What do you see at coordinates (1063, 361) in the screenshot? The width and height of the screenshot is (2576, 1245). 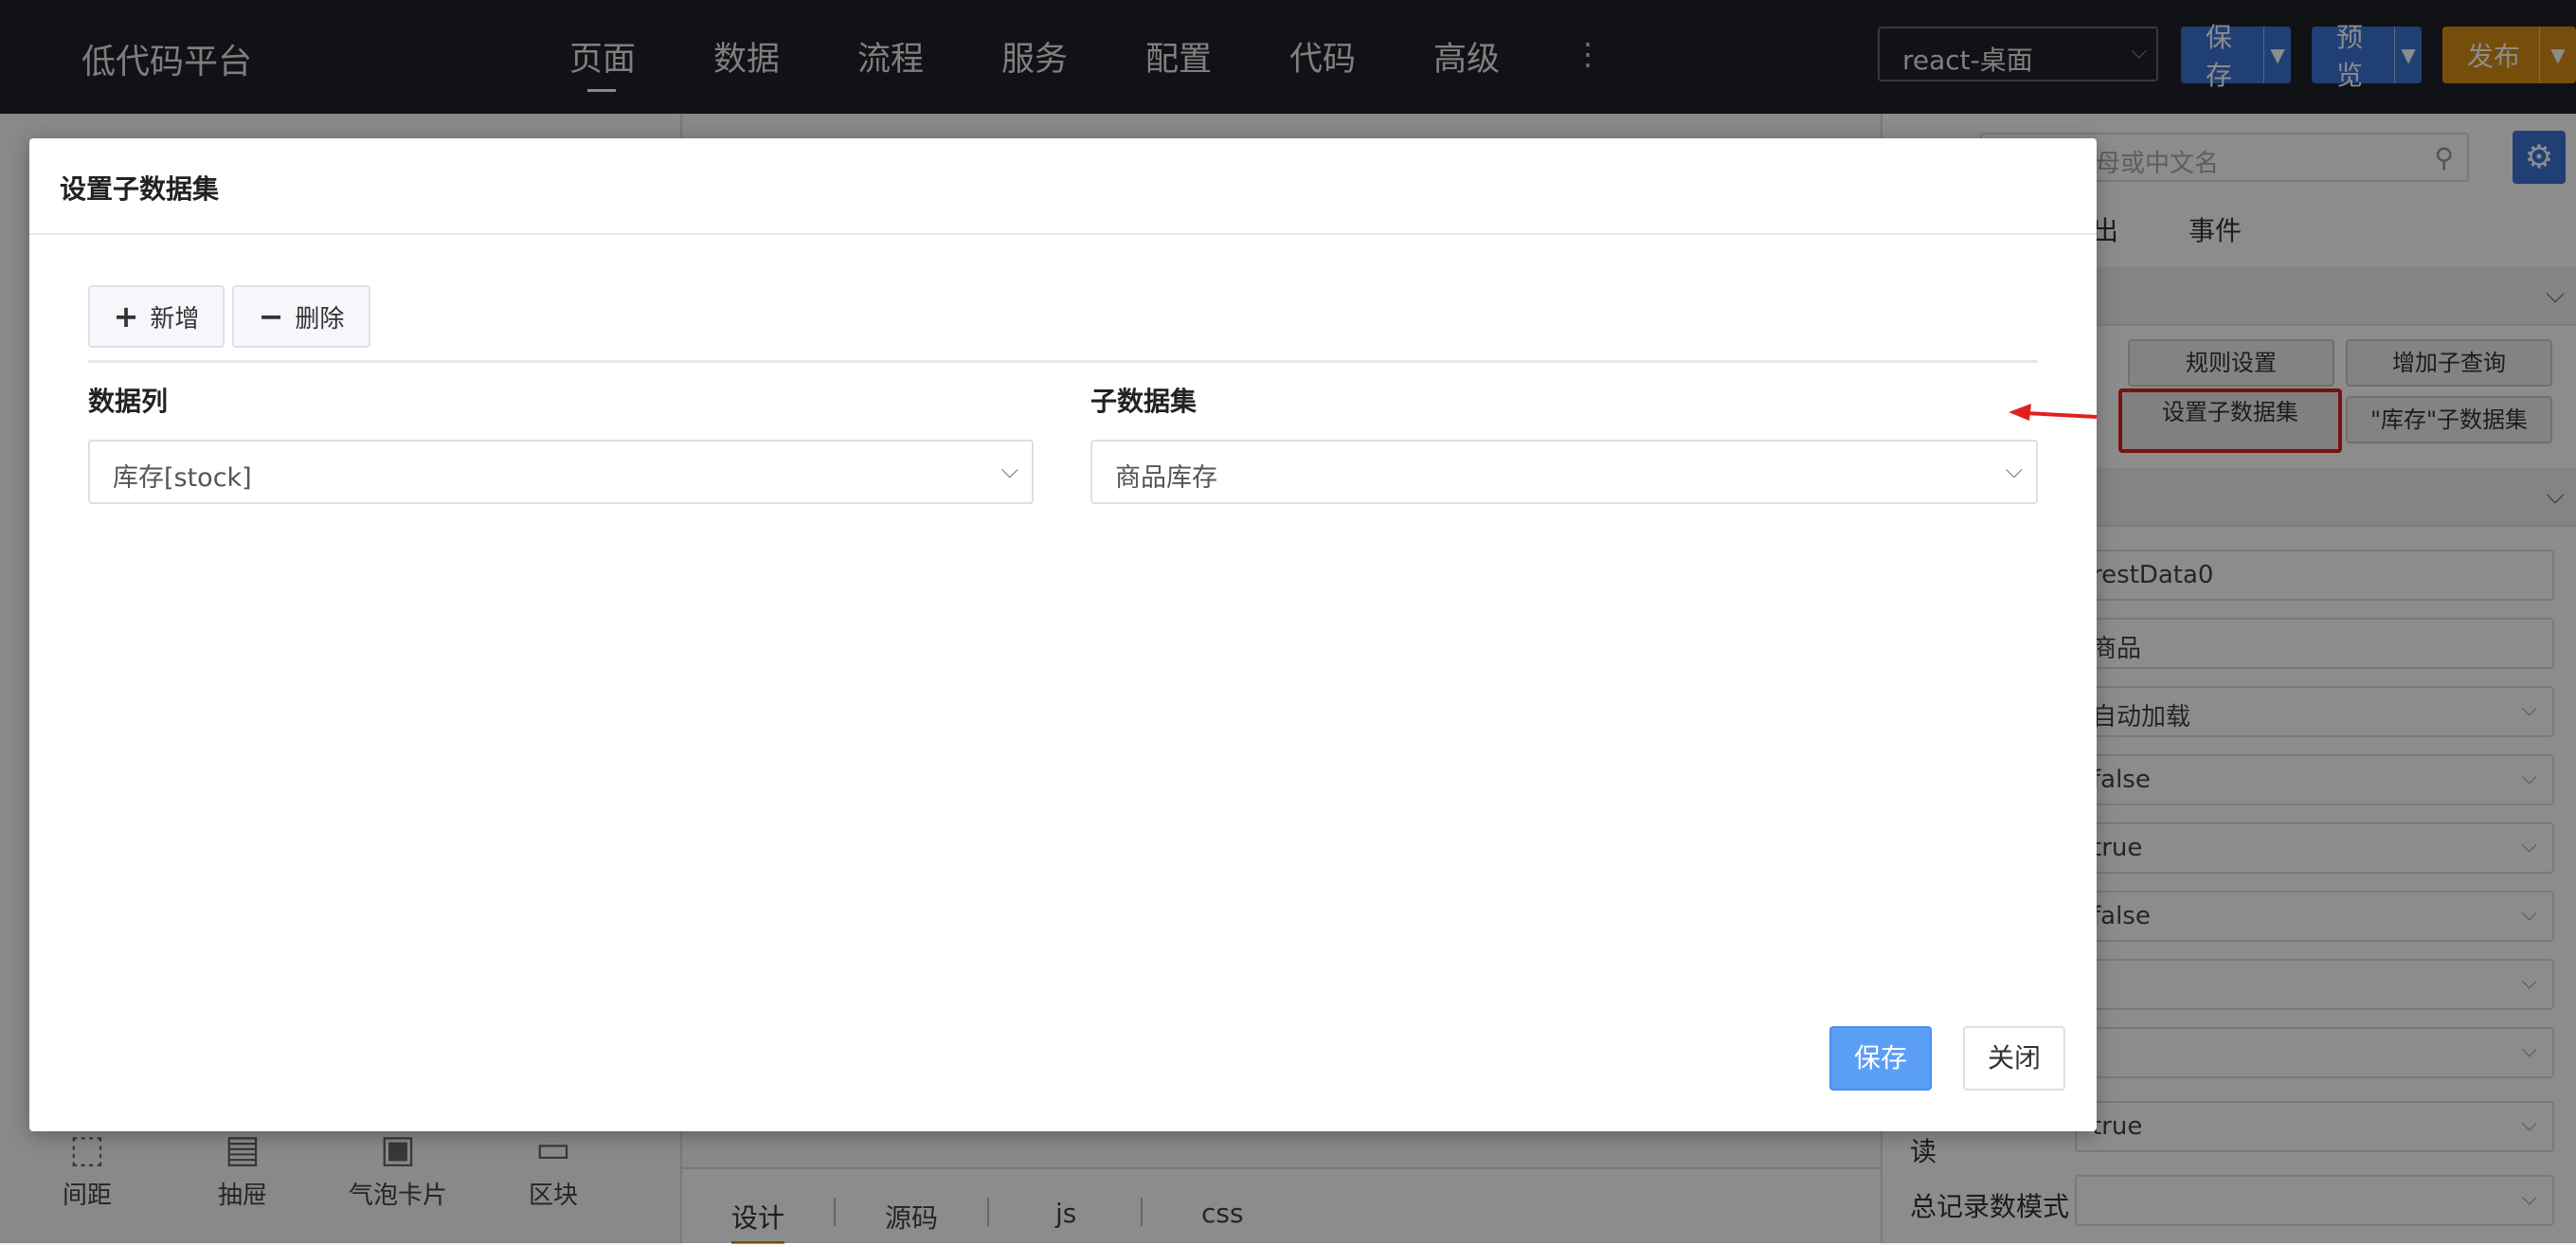 I see `table-divider` at bounding box center [1063, 361].